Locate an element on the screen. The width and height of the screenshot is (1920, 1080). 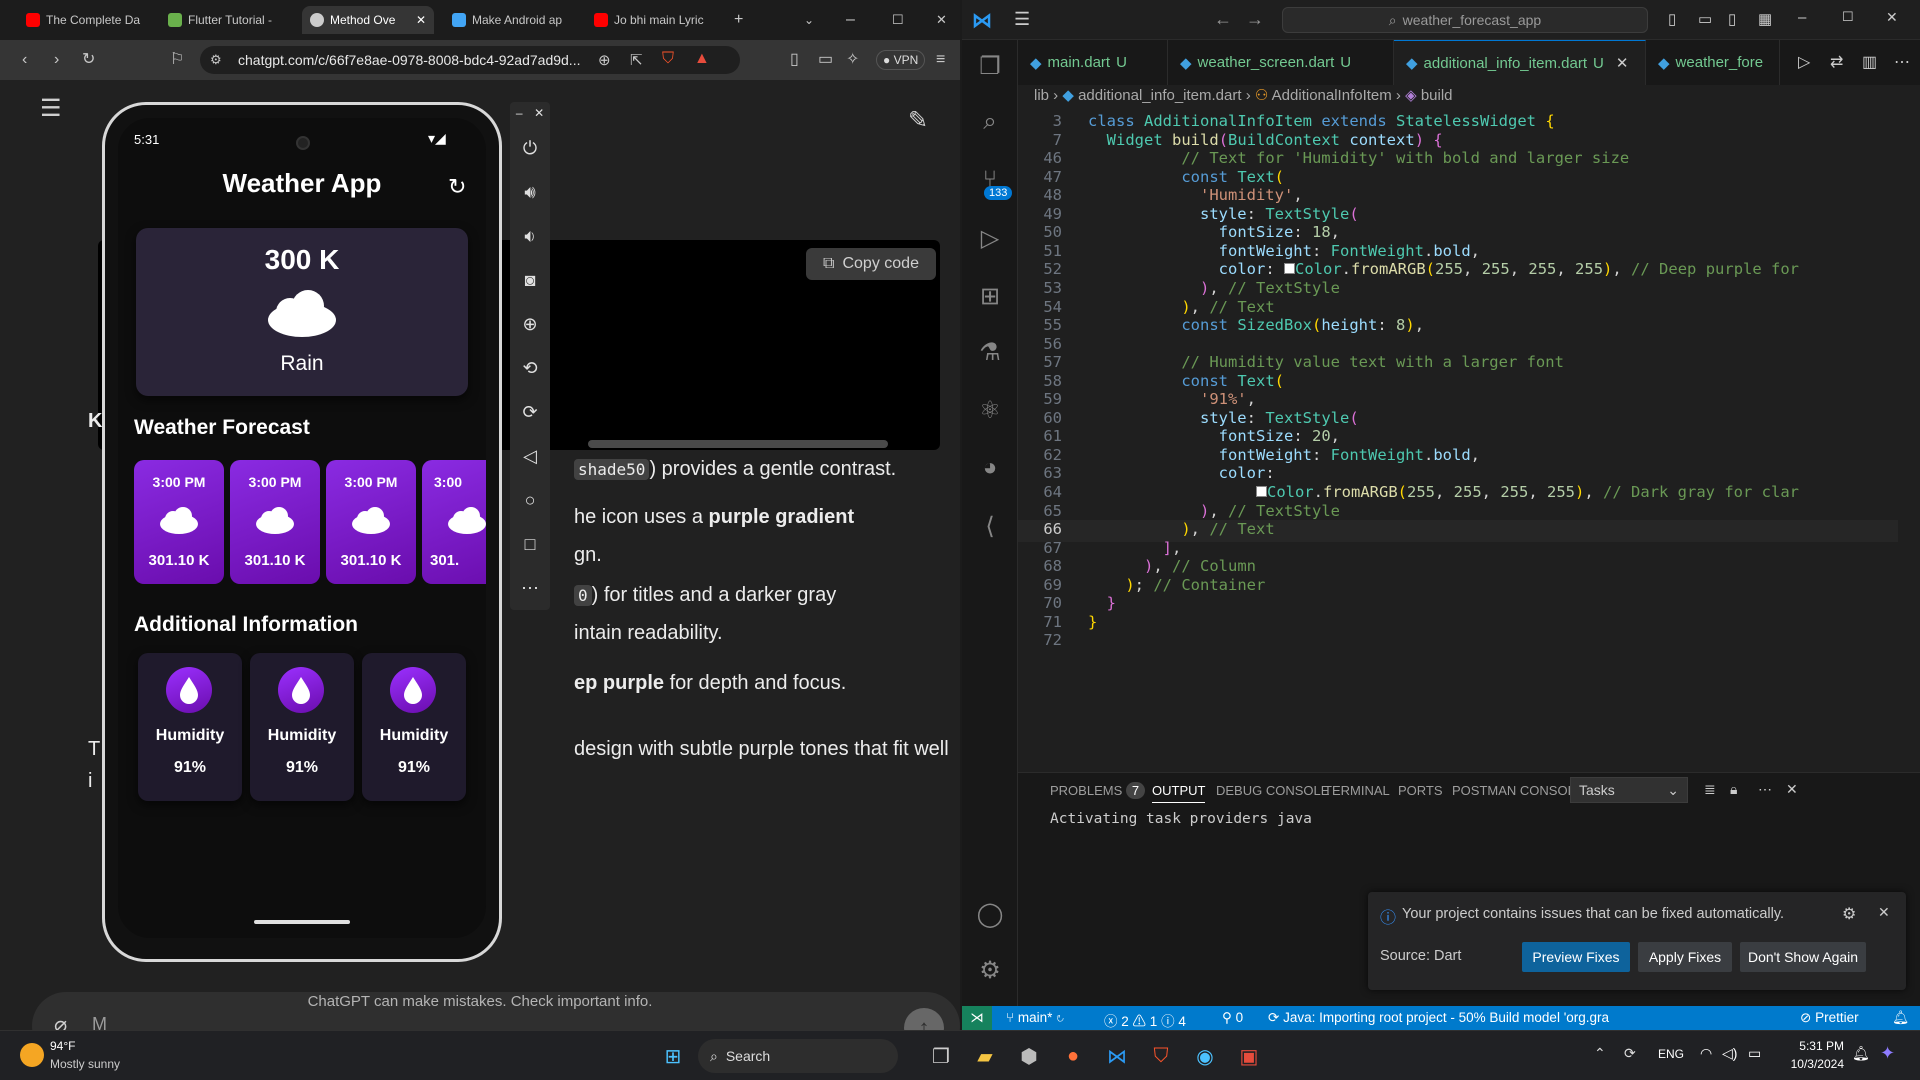
leo-icon: ✧ is located at coordinates (852, 60).